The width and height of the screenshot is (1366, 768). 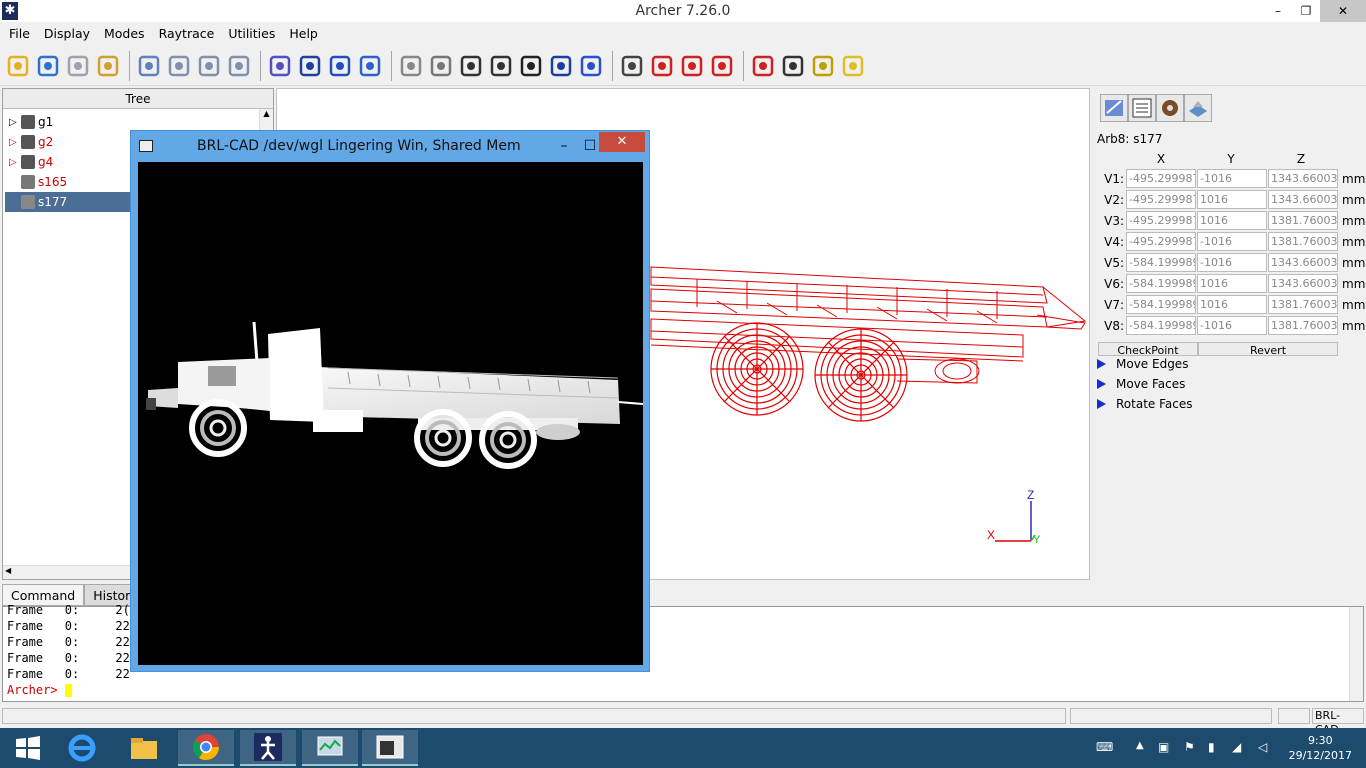 I want to click on action-center-icon: ⚑, so click(x=1189, y=747).